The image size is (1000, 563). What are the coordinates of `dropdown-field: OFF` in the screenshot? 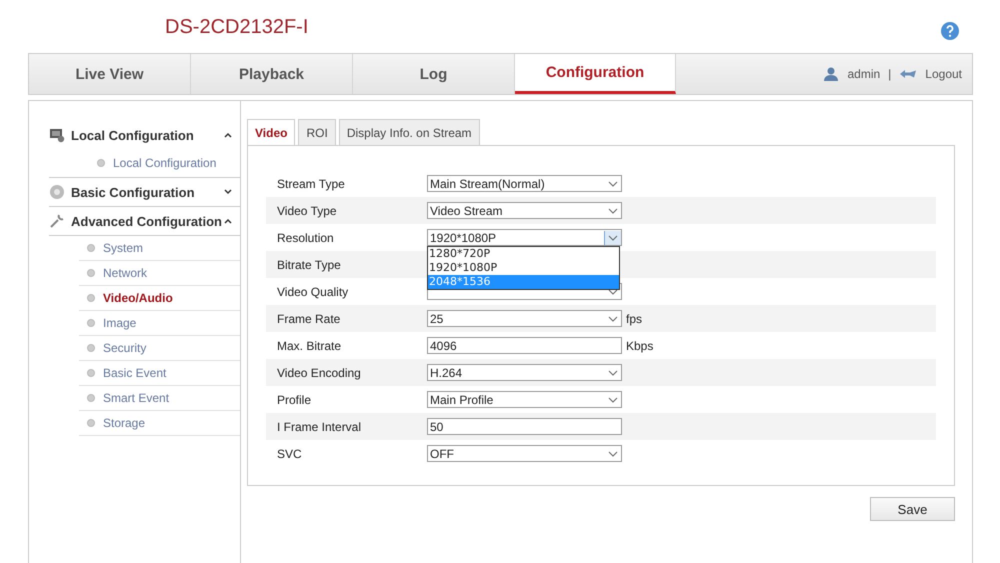 It's located at (524, 453).